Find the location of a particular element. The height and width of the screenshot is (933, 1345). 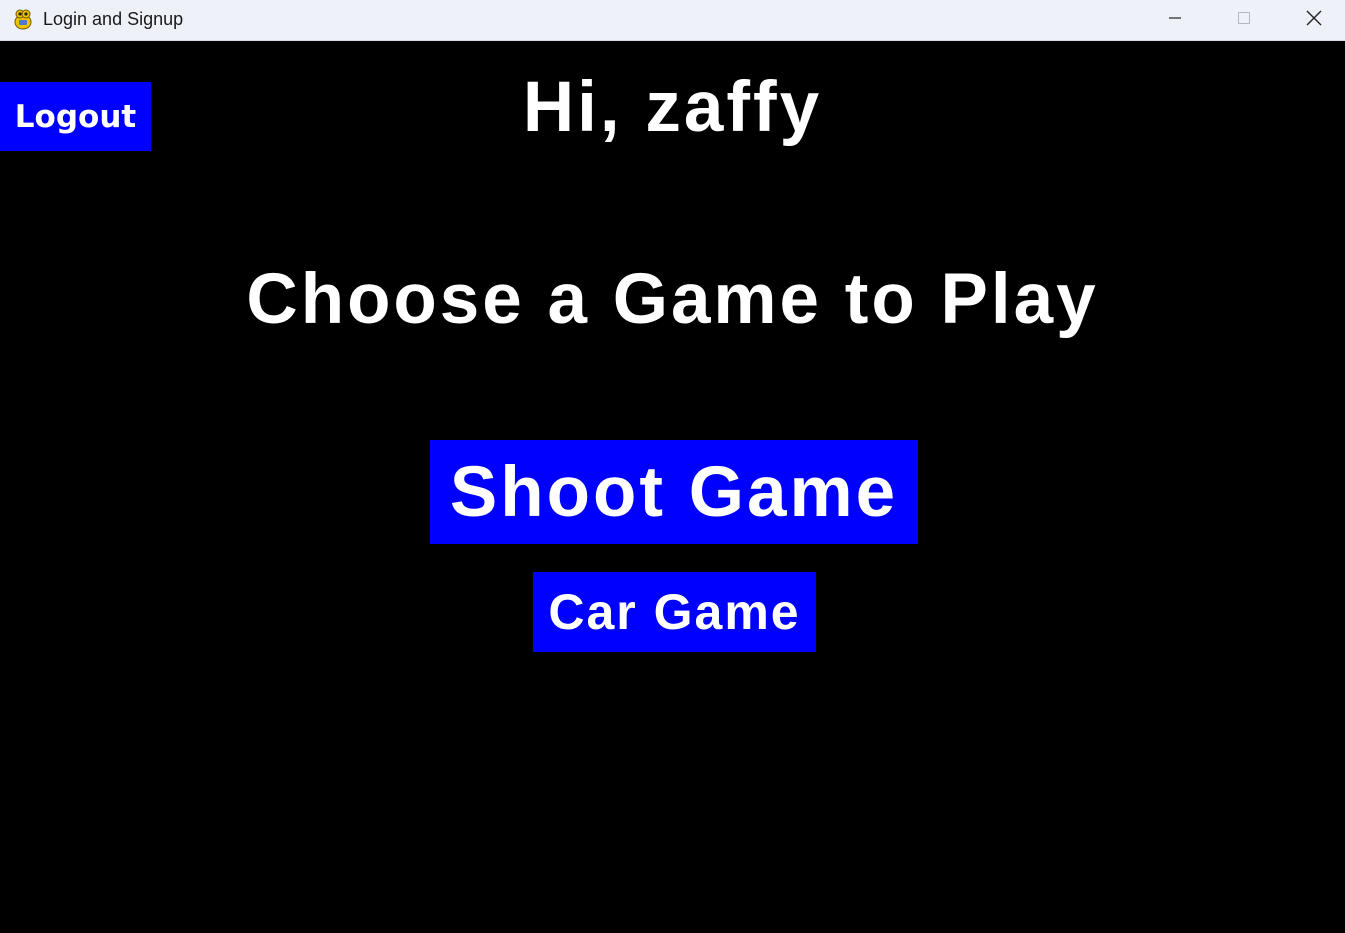

pygame-snake-icon is located at coordinates (23, 19).